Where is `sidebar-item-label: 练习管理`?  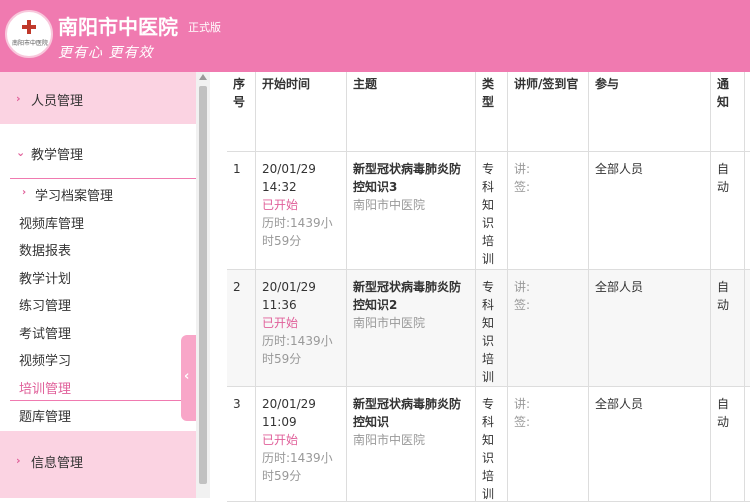
sidebar-item-label: 练习管理 is located at coordinates (45, 306).